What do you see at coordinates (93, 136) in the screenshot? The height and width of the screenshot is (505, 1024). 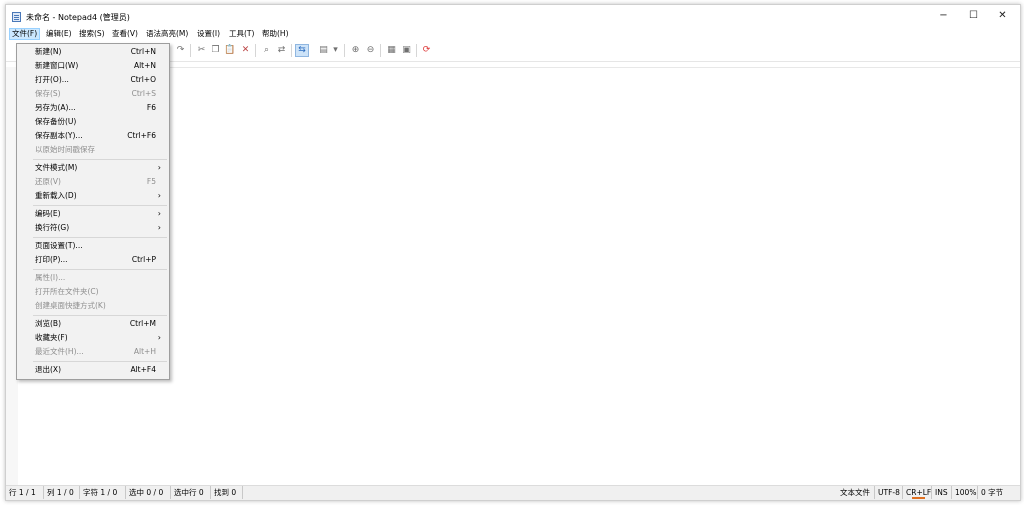 I see `menu-item-save-copy: 保存副本(Y)... Ctrl+F6` at bounding box center [93, 136].